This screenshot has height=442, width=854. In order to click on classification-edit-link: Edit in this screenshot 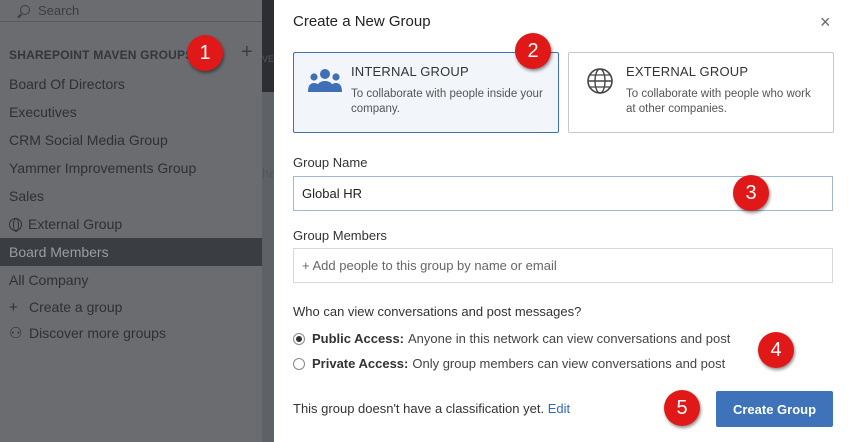, I will do `click(559, 408)`.